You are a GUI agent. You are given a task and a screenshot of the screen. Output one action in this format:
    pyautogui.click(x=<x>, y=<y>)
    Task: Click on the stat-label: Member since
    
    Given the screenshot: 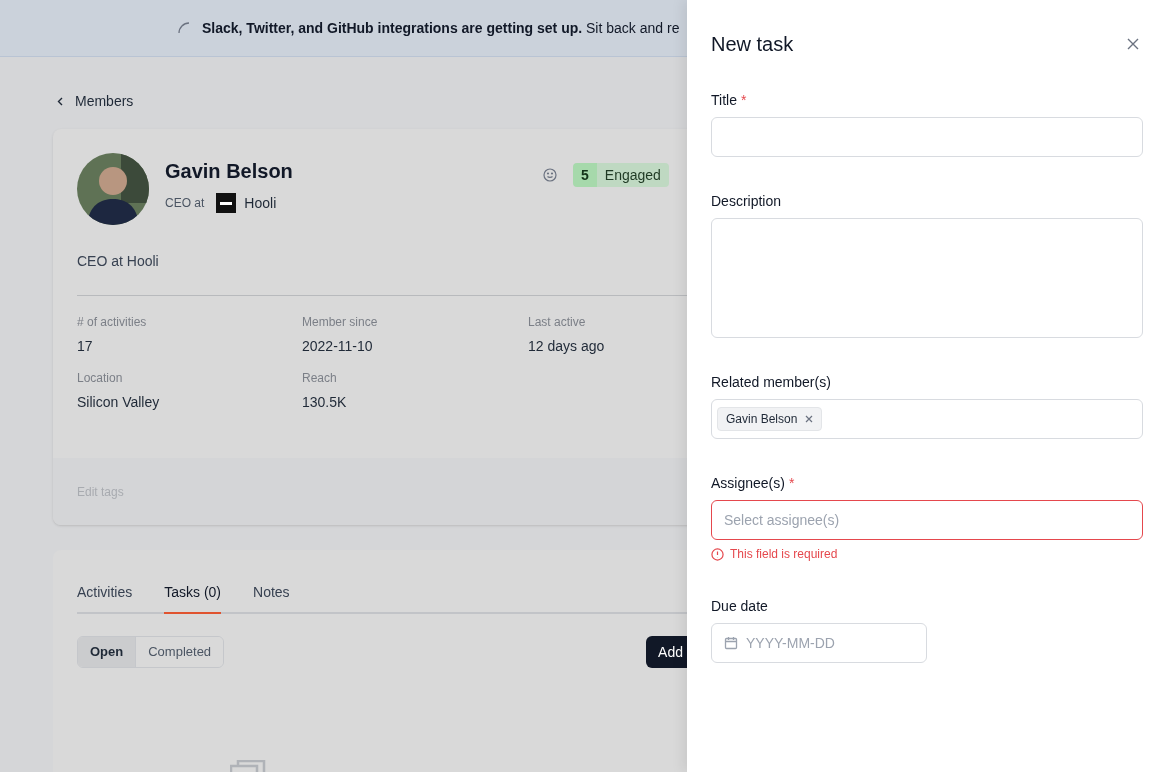 What is the action you would take?
    pyautogui.click(x=340, y=322)
    